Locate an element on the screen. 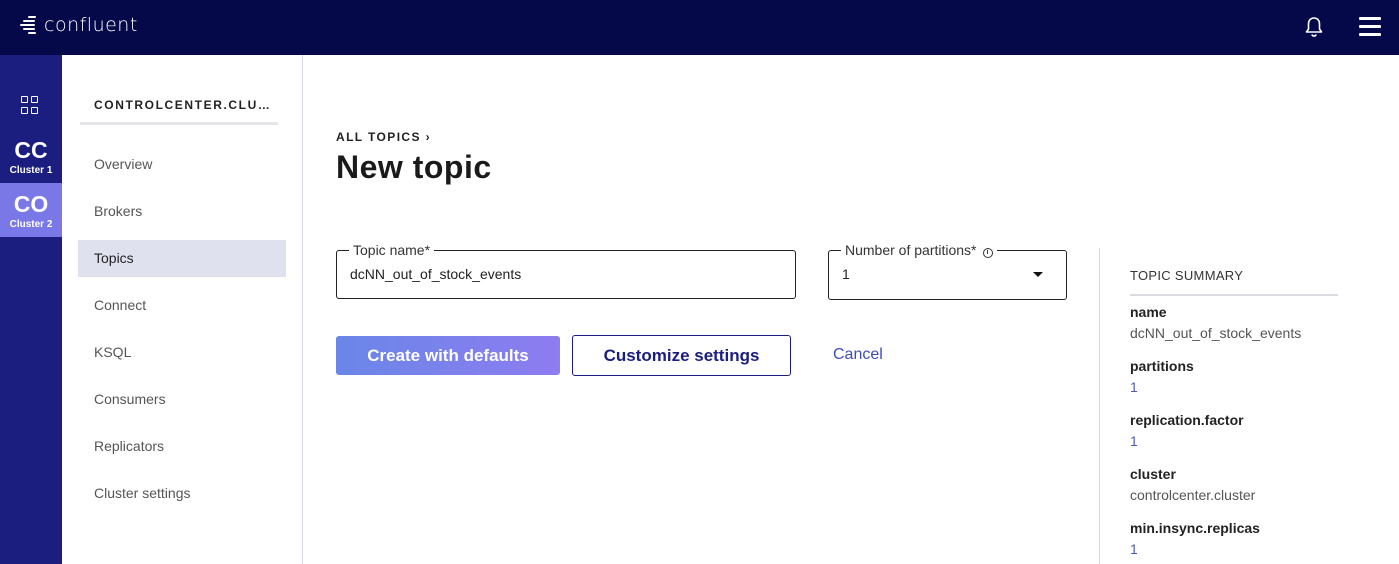  topic-name-value: dcNN_out_of_stock_events is located at coordinates (435, 274).